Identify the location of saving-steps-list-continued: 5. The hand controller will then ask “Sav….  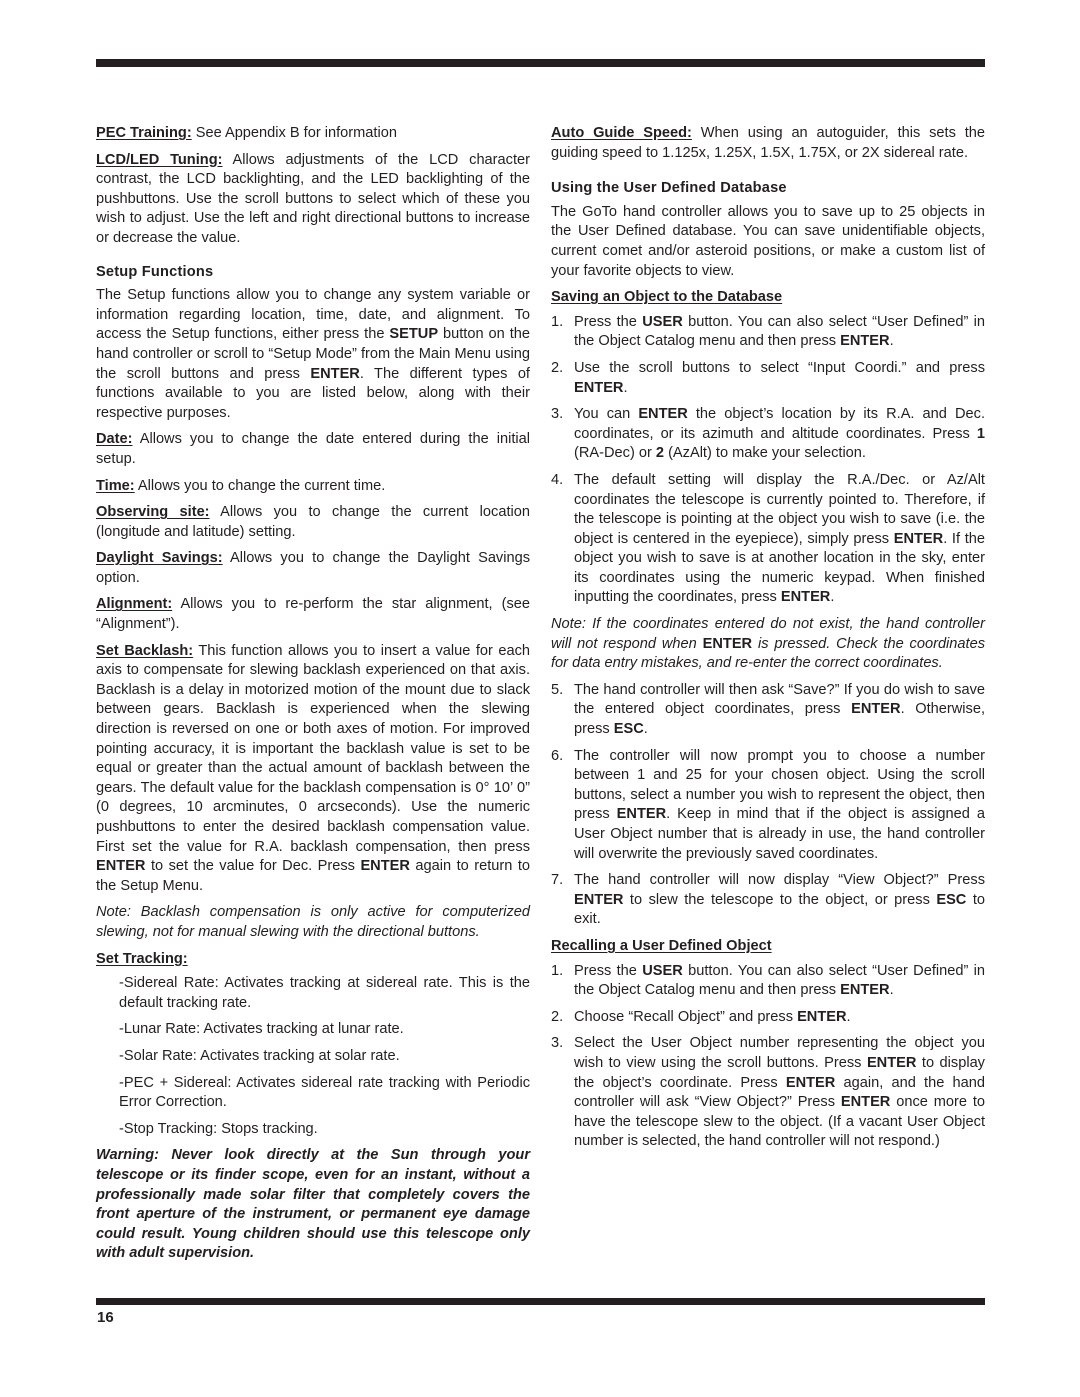
(768, 805).